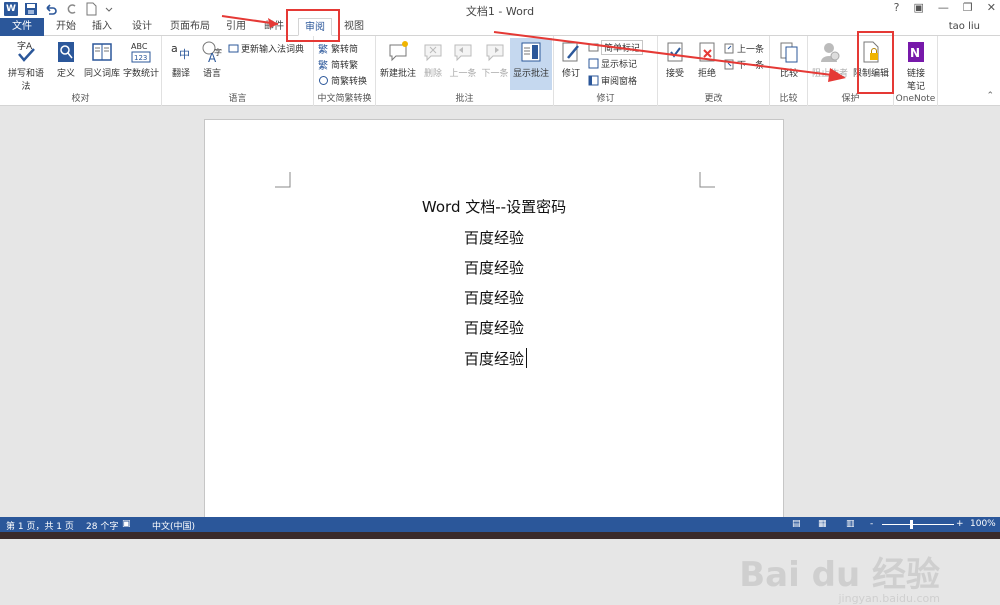  What do you see at coordinates (237, 99) in the screenshot?
I see `group-label-language: 语言` at bounding box center [237, 99].